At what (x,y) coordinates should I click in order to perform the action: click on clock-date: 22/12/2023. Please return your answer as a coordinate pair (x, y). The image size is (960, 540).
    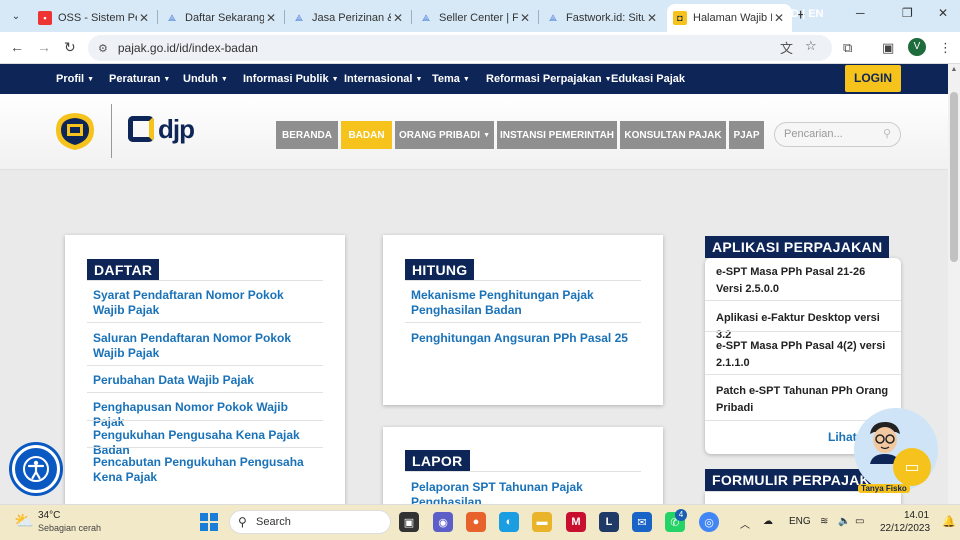
    Looking at the image, I should click on (905, 528).